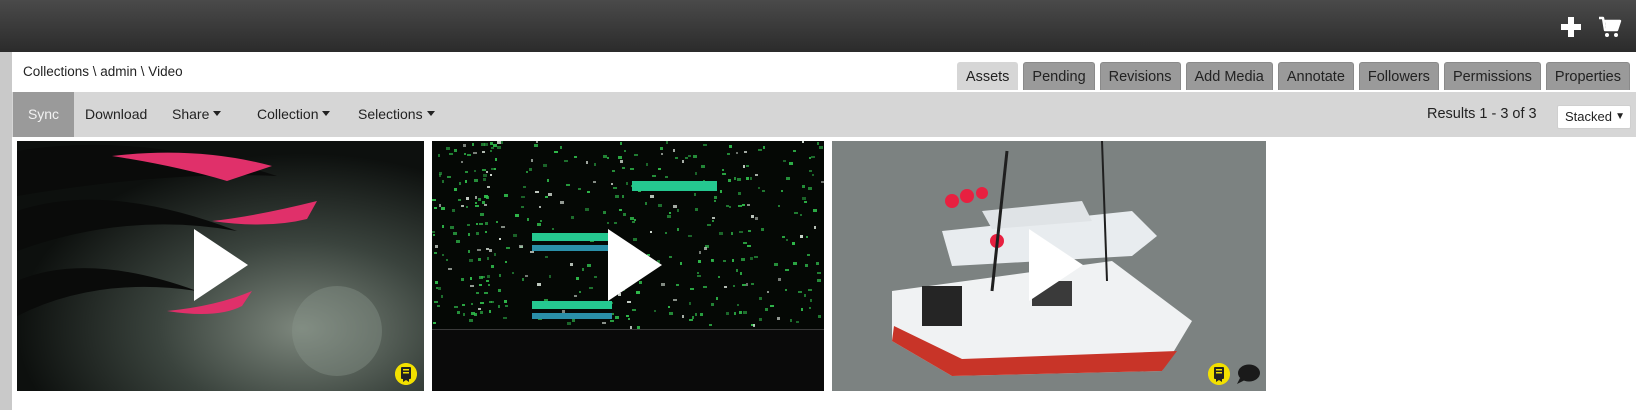 The width and height of the screenshot is (1636, 410). Describe the element at coordinates (1587, 76) in the screenshot. I see `tab-properties: Properties` at that location.